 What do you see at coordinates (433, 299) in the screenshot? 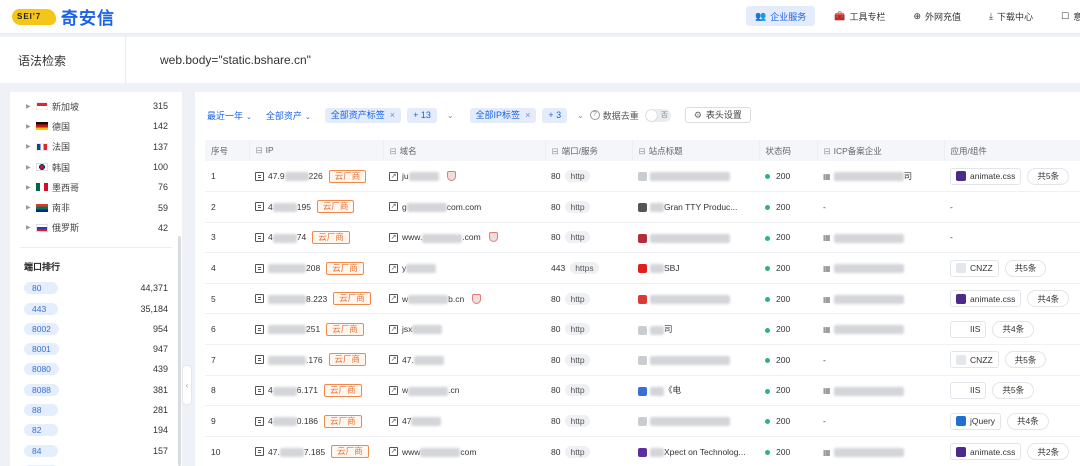
I see `domain-link: w b.cn` at bounding box center [433, 299].